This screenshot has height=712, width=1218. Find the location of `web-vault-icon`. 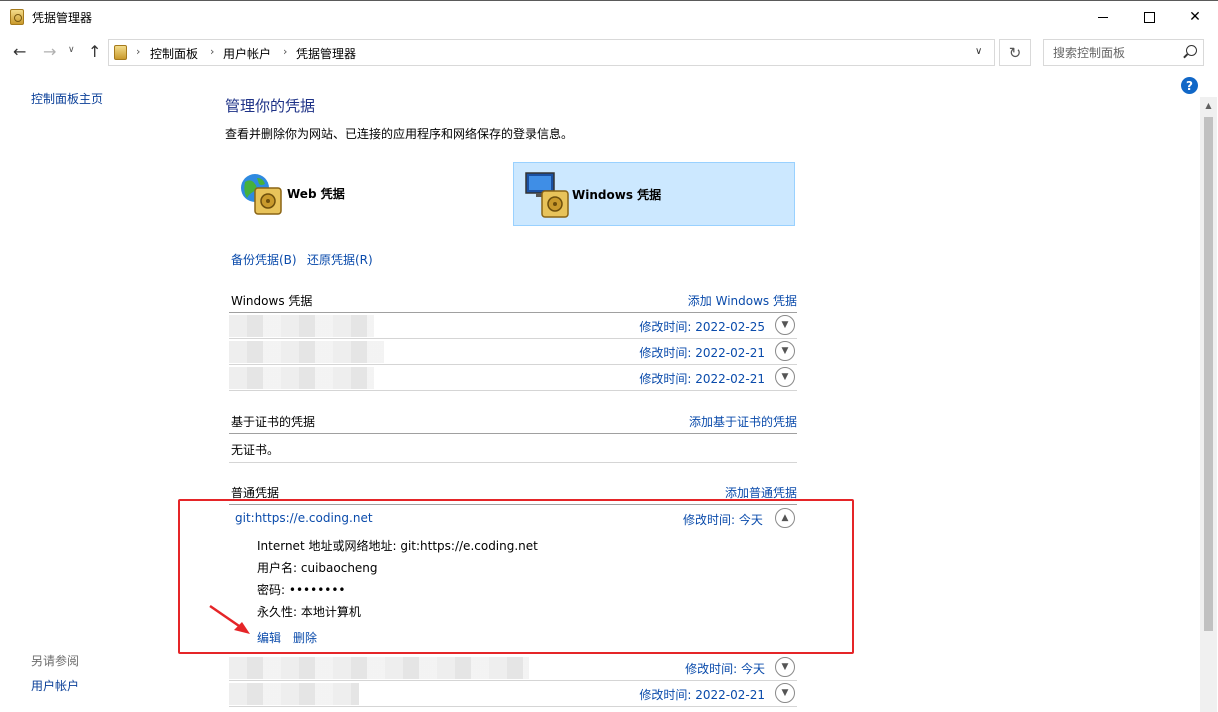

web-vault-icon is located at coordinates (261, 194).